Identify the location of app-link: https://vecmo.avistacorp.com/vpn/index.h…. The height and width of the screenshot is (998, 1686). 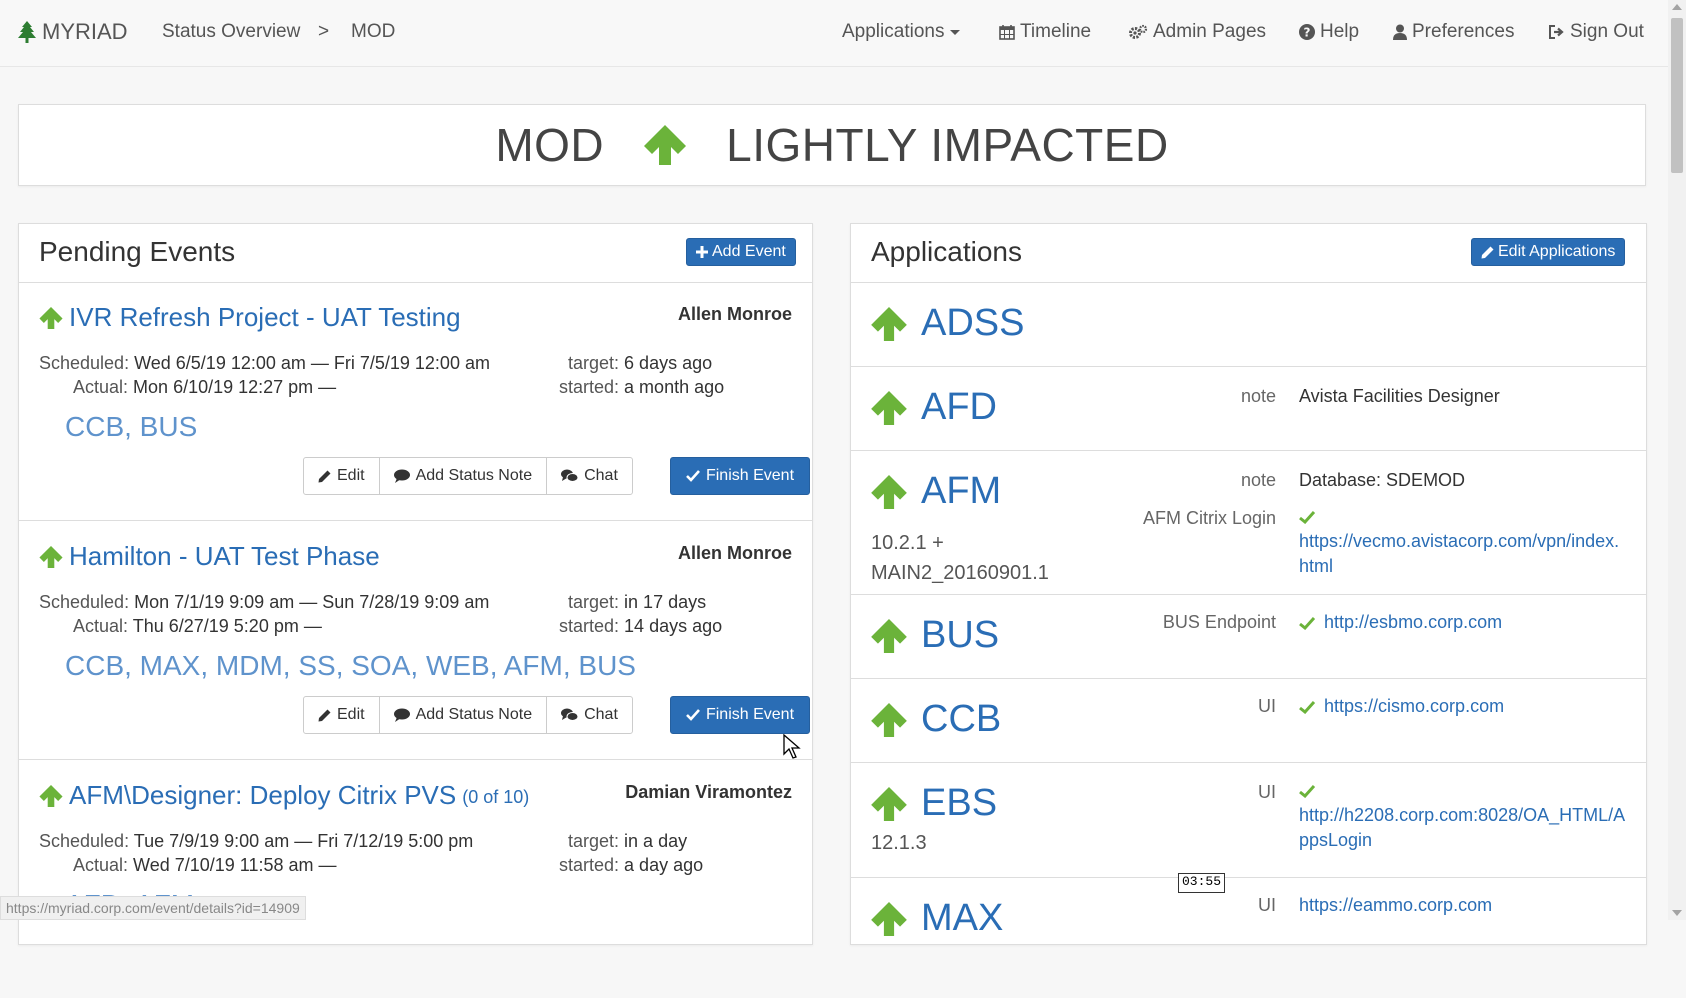
(1459, 553).